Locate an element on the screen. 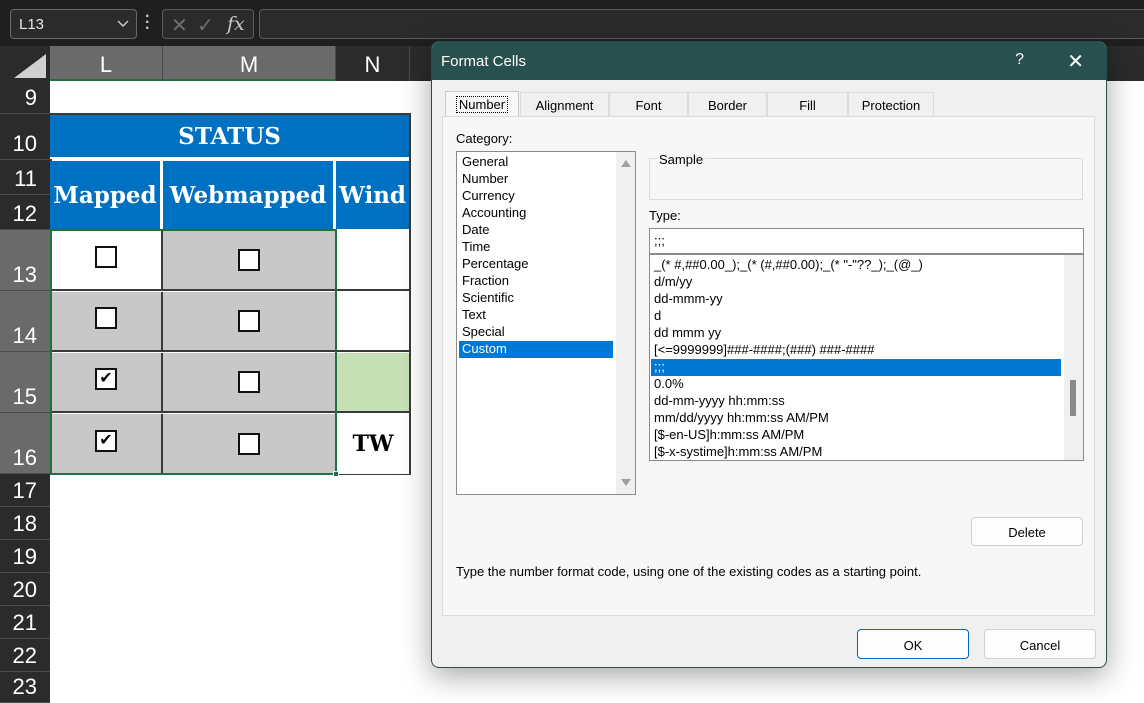 This screenshot has height=703, width=1144. selection-range is located at coordinates (193, 352).